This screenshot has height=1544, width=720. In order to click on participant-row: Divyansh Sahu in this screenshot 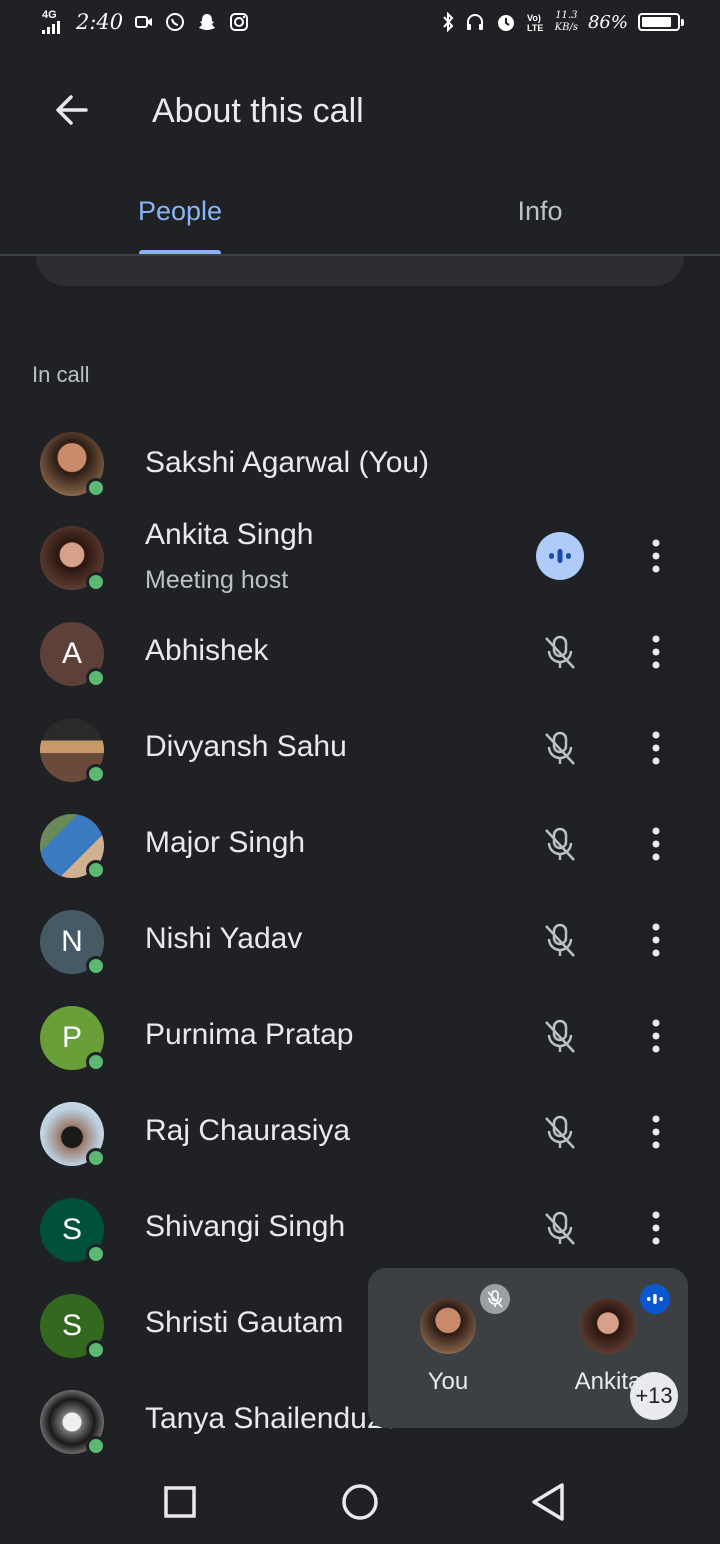, I will do `click(360, 754)`.